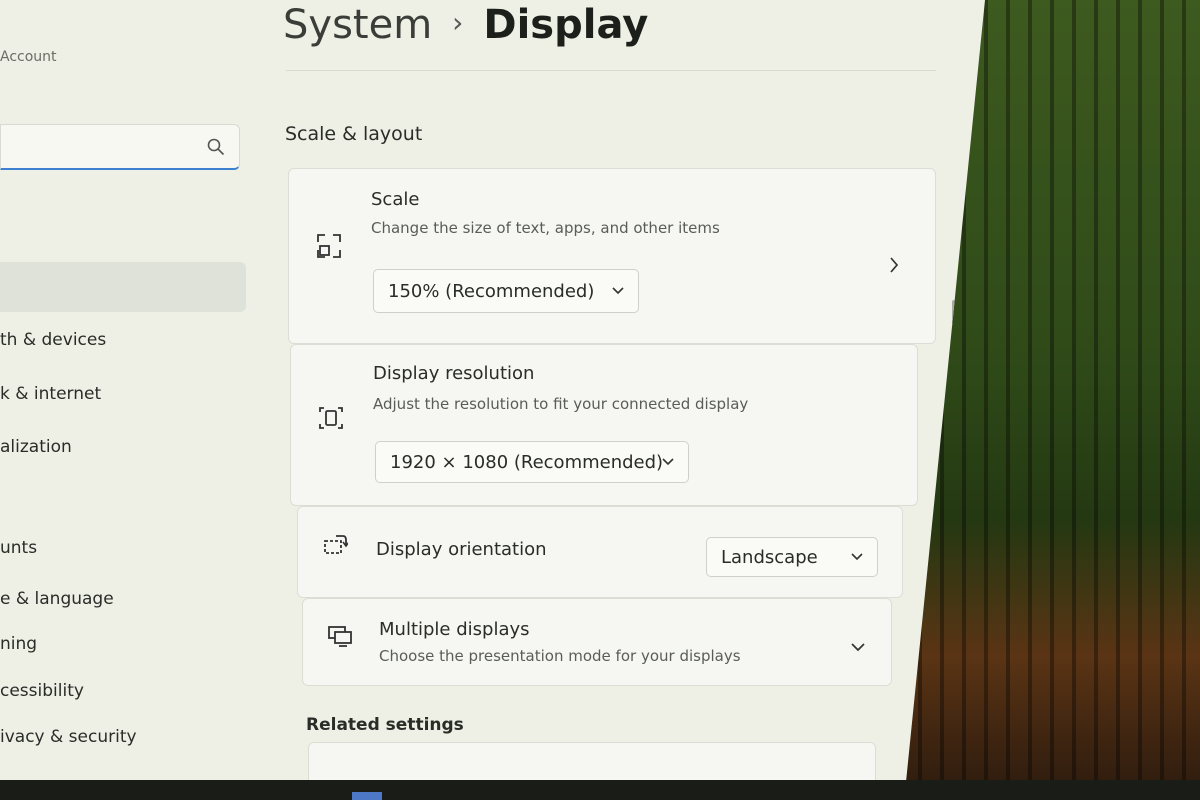 The width and height of the screenshot is (1200, 800). I want to click on orientation-card: Display orientation Landscape, so click(600, 552).